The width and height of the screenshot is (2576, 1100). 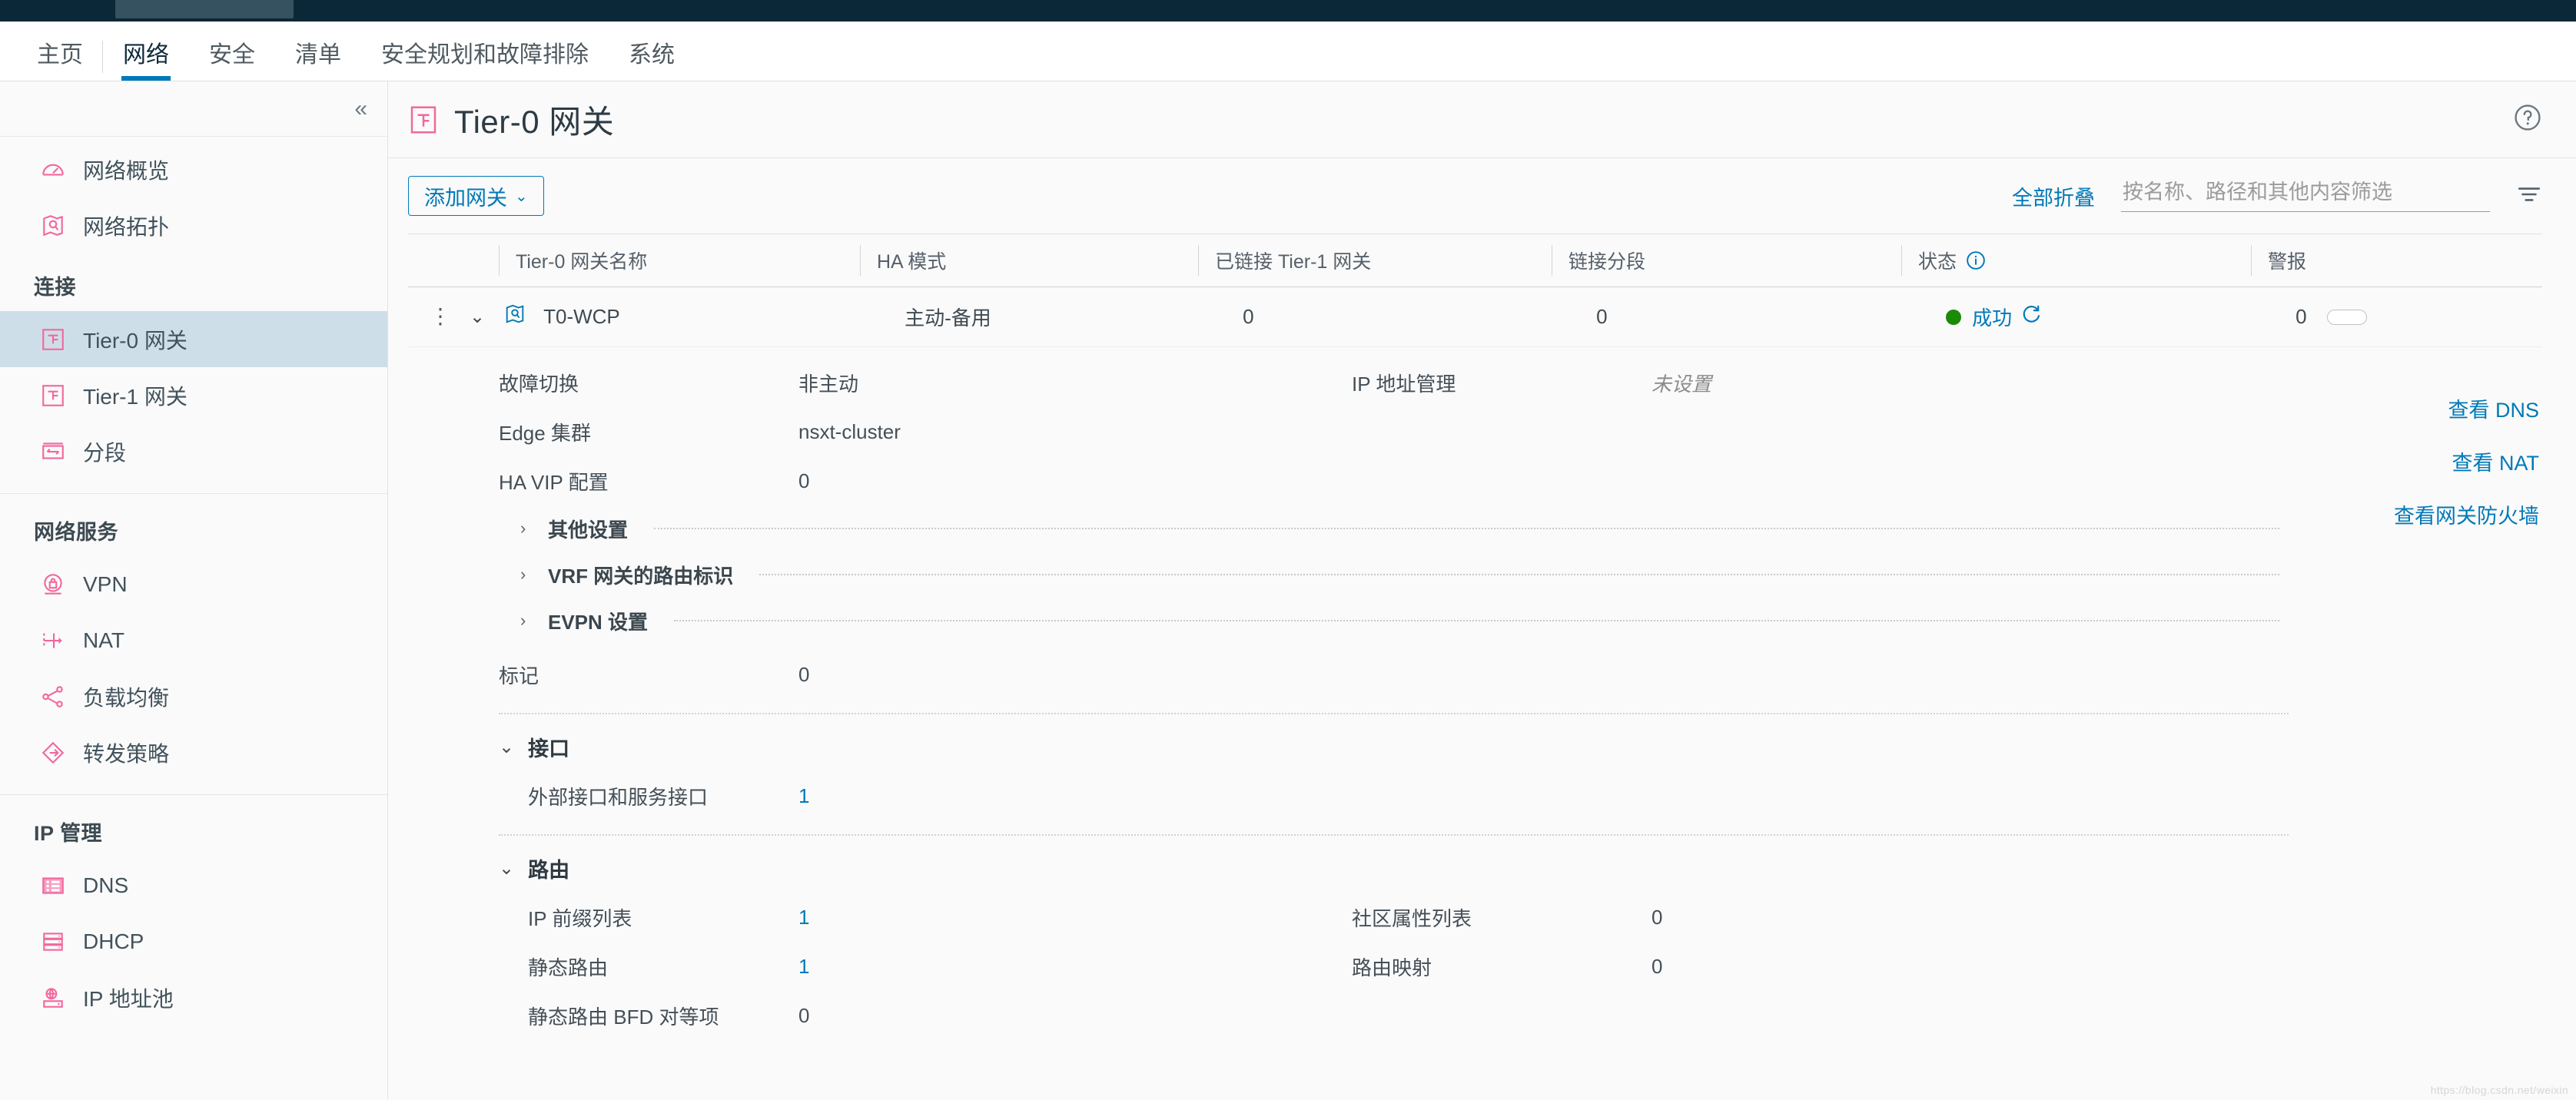 I want to click on view-nat-link: 查看 NAT, so click(x=2496, y=461).